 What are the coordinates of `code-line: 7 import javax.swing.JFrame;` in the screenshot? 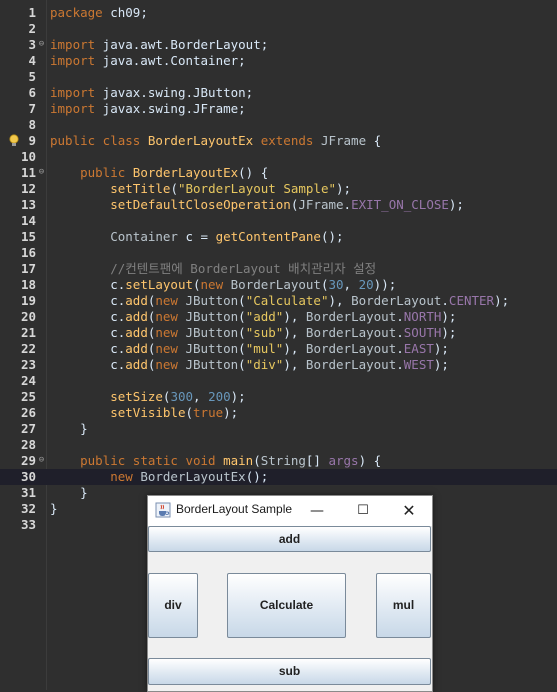 It's located at (278, 109).